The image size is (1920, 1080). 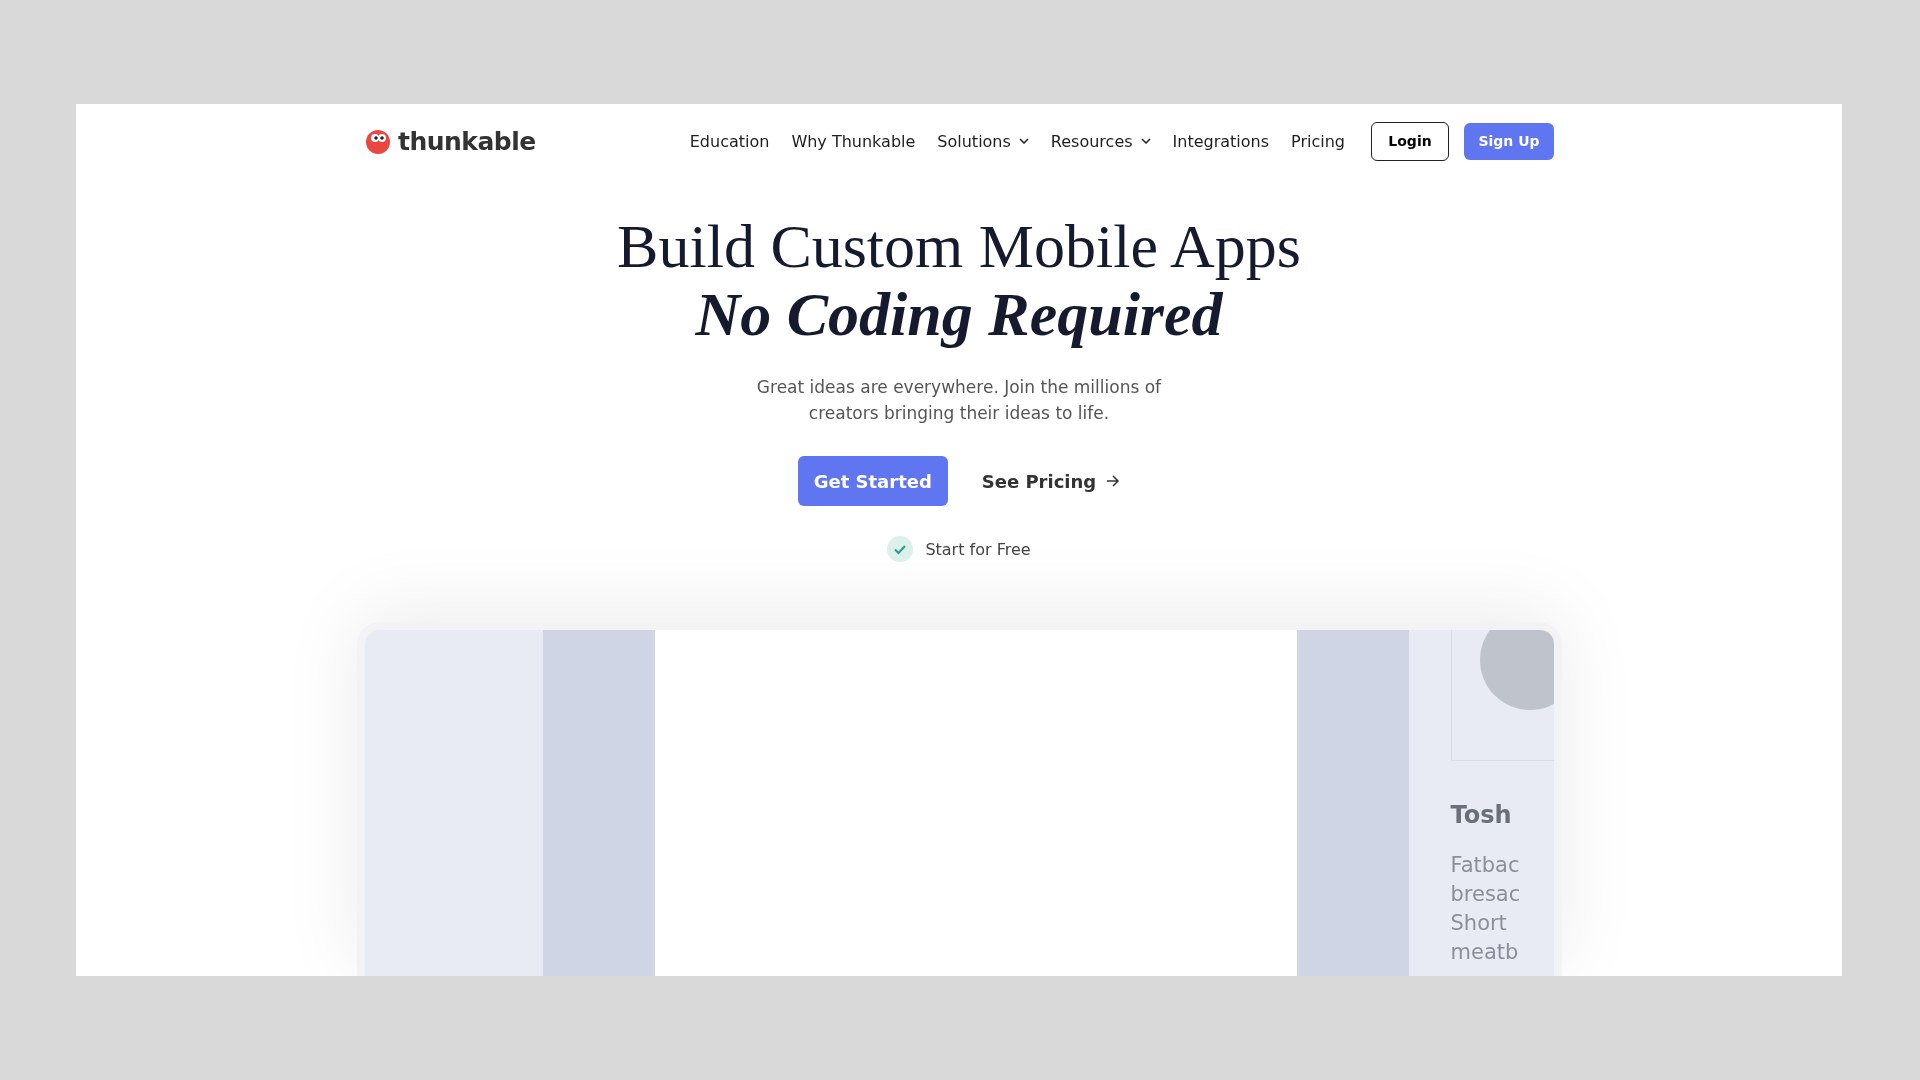 I want to click on free-note: Start for Free, so click(x=978, y=549).